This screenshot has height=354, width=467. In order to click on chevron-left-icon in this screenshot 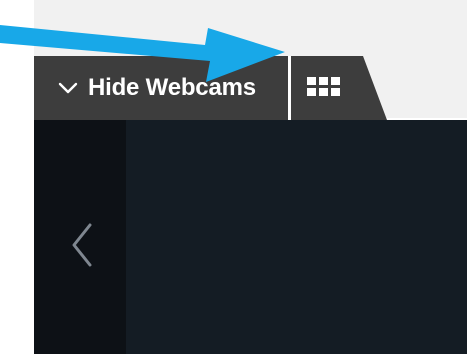, I will do `click(82, 245)`.